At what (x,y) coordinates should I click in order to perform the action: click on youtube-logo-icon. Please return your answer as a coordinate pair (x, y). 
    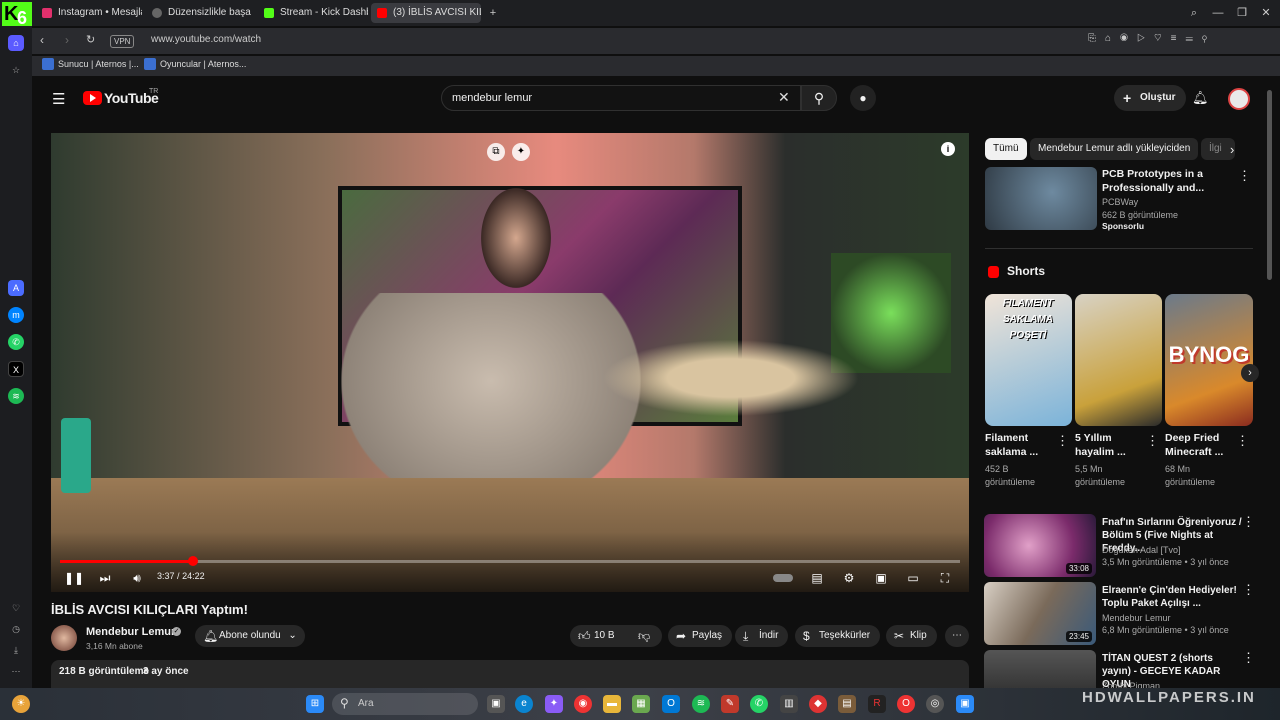
    Looking at the image, I should click on (92, 98).